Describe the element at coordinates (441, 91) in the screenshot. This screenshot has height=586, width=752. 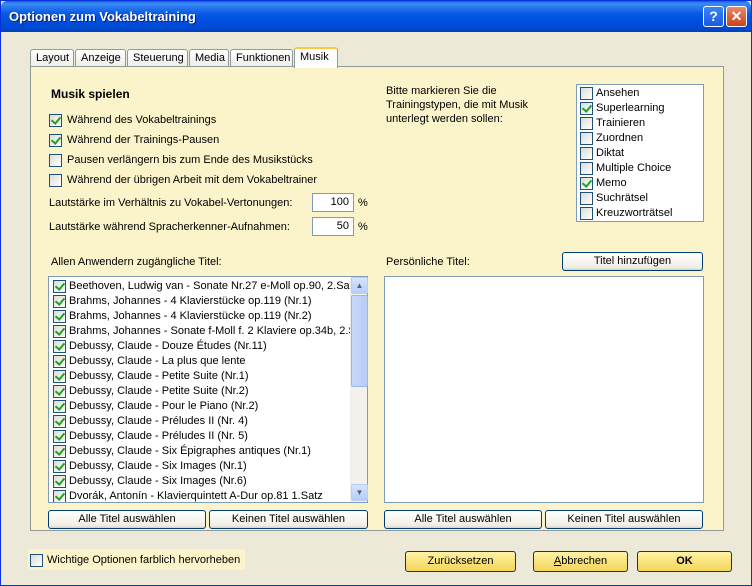
I see `training-prompt-line1: Bitte markieren Sie die` at that location.